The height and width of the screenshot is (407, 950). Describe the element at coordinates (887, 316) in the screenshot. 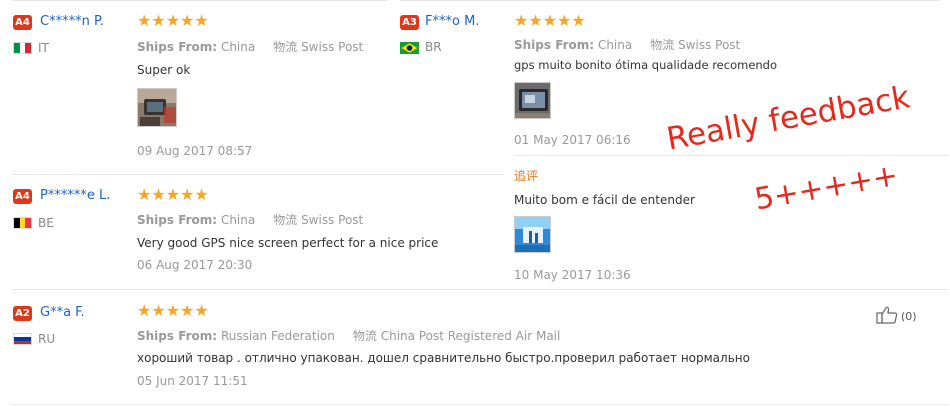

I see `thumbs-up-icon` at that location.